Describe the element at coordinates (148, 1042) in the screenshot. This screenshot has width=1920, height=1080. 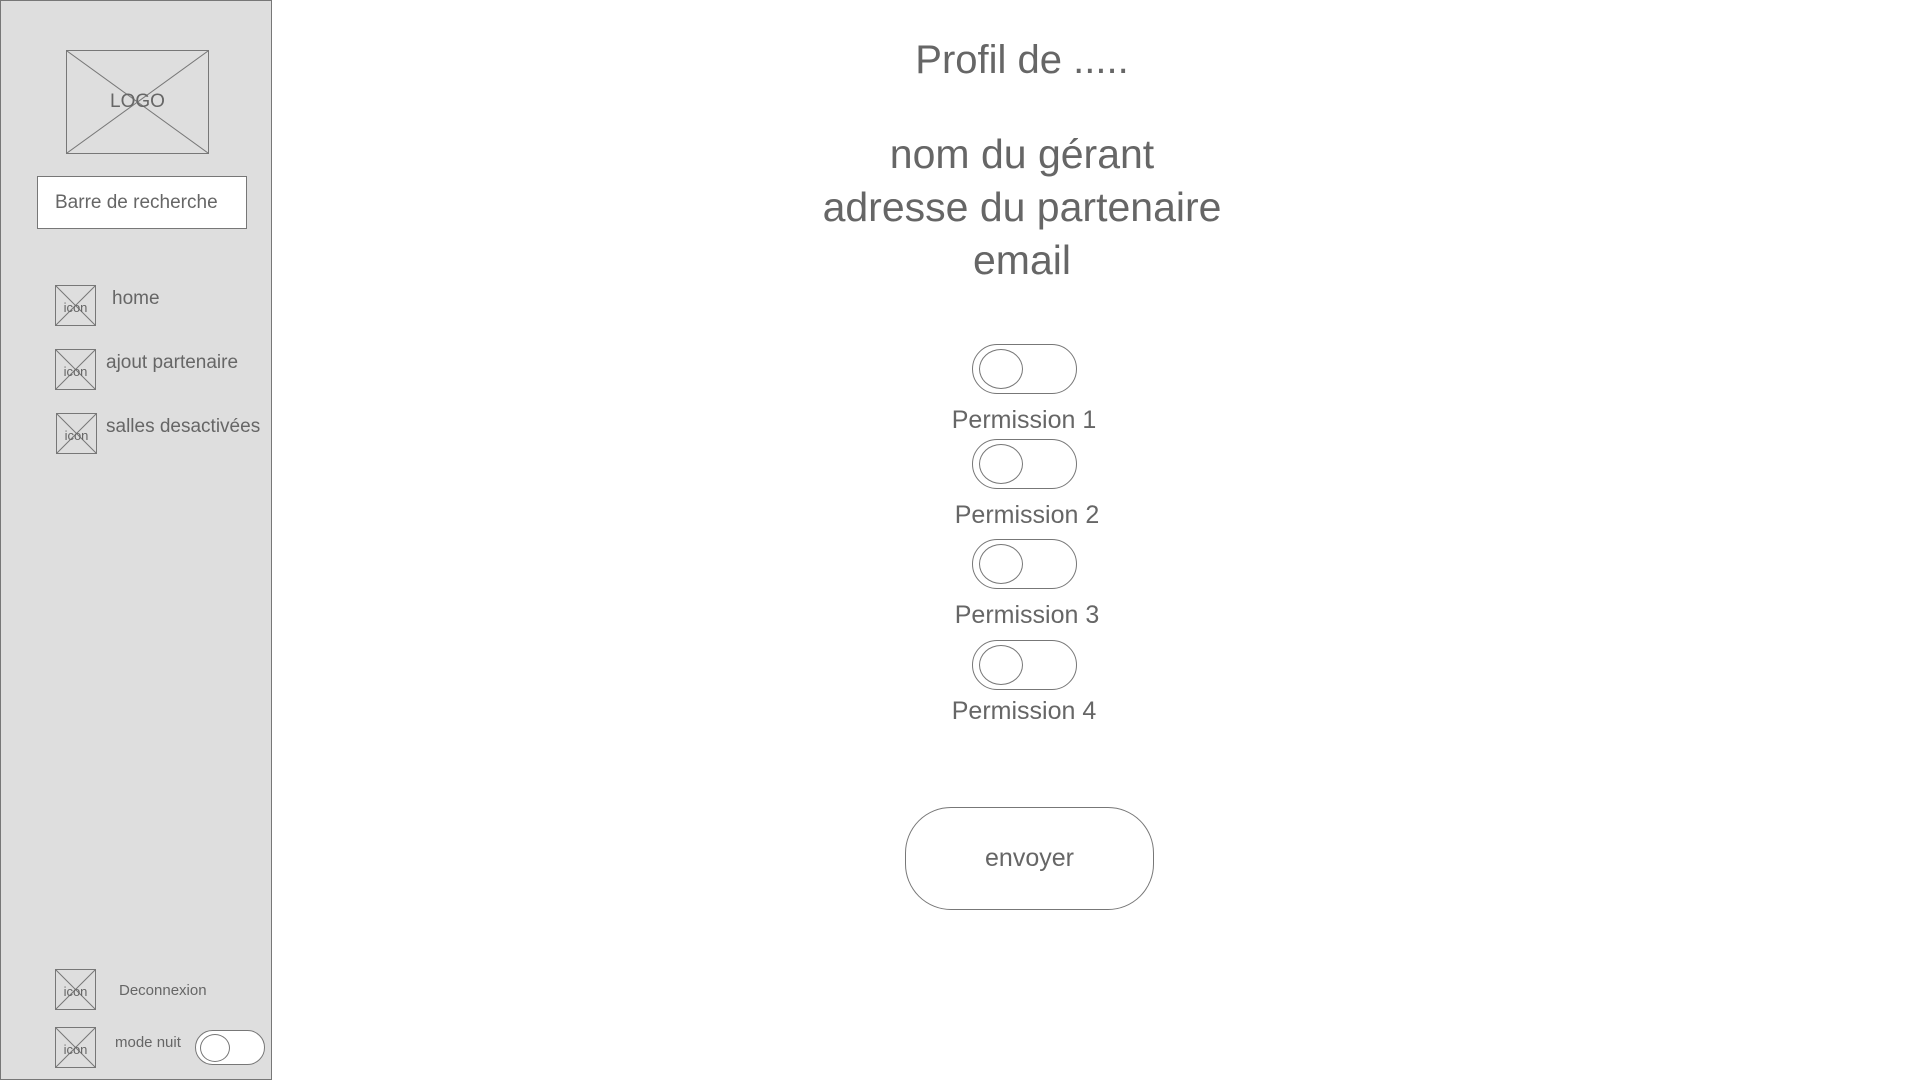
I see `night-mode-label: mode nuit` at that location.